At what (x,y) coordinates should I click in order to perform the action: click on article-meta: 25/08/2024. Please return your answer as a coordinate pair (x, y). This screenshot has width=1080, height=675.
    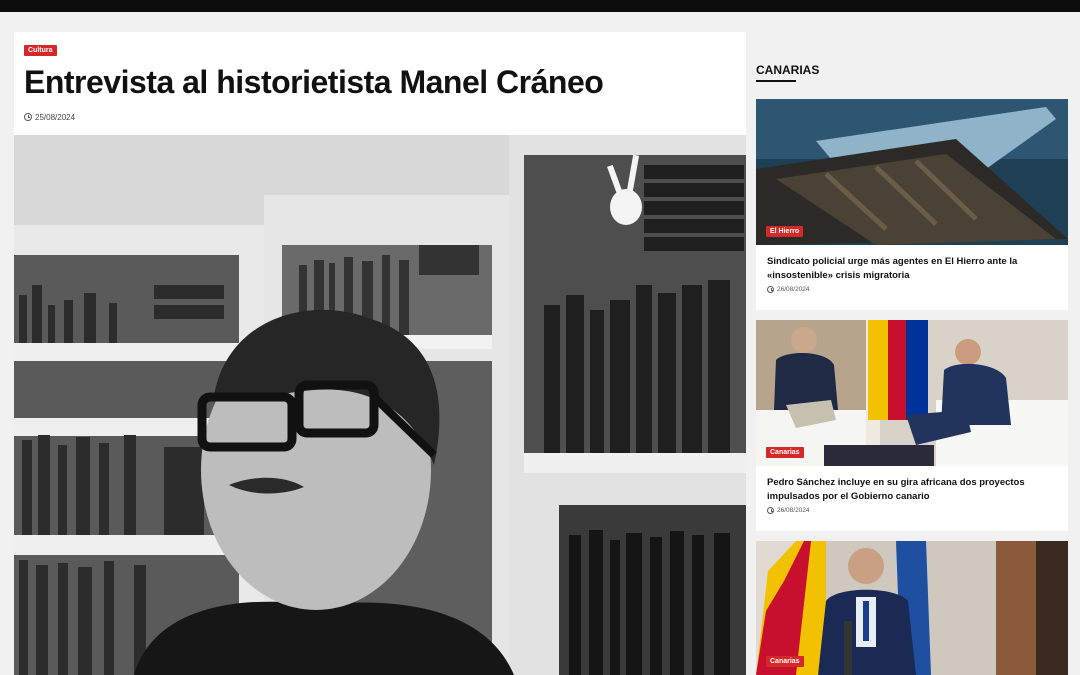
    Looking at the image, I should click on (49, 117).